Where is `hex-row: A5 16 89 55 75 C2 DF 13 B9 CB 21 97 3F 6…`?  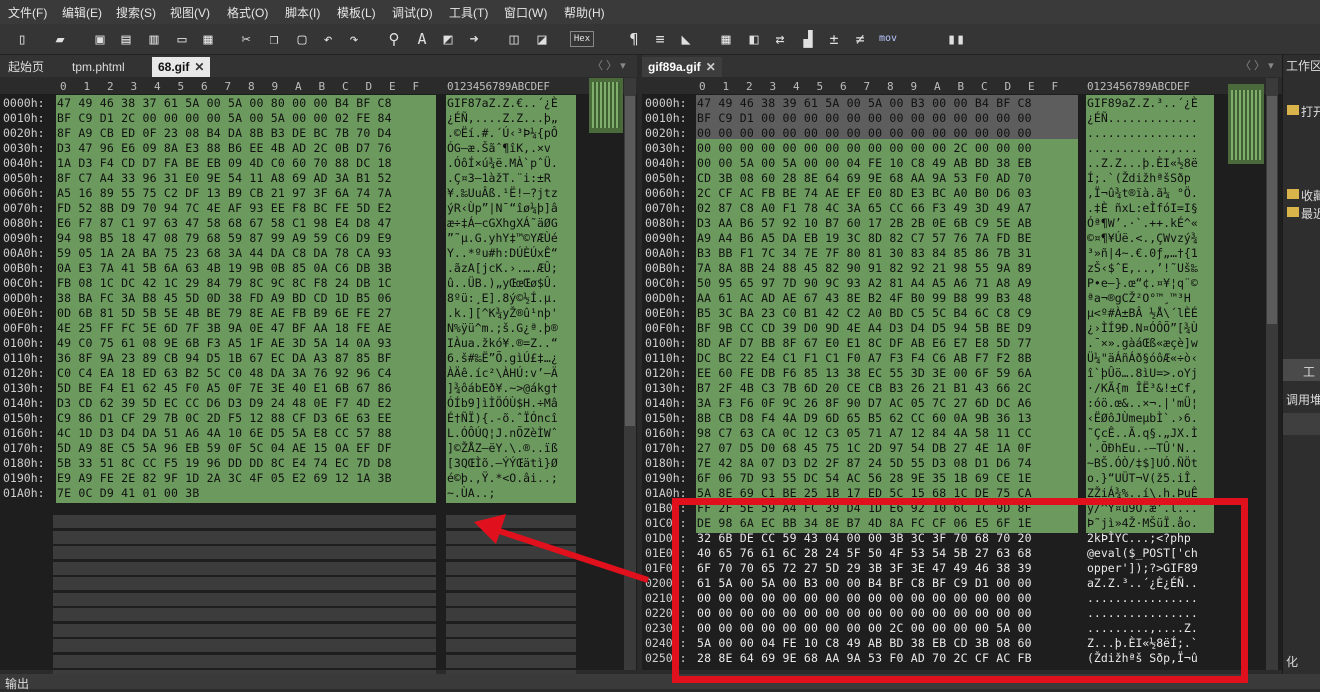 hex-row: A5 16 89 55 75 C2 DF 13 B9 CB 21 97 3F 6… is located at coordinates (224, 193).